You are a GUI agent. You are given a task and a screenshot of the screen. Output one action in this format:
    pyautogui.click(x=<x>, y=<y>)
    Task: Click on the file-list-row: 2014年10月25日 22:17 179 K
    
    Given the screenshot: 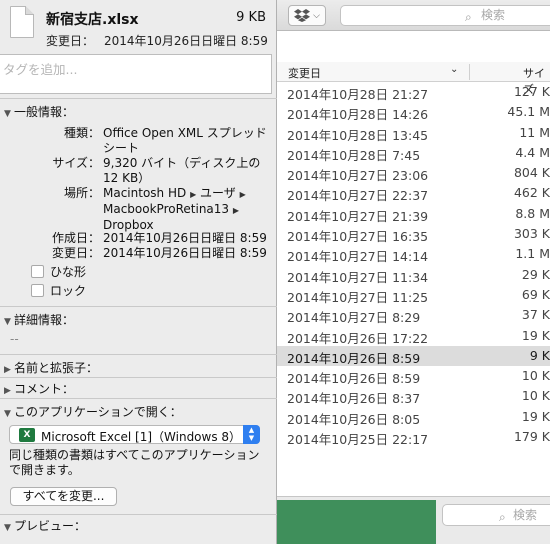 What is the action you would take?
    pyautogui.click(x=413, y=437)
    